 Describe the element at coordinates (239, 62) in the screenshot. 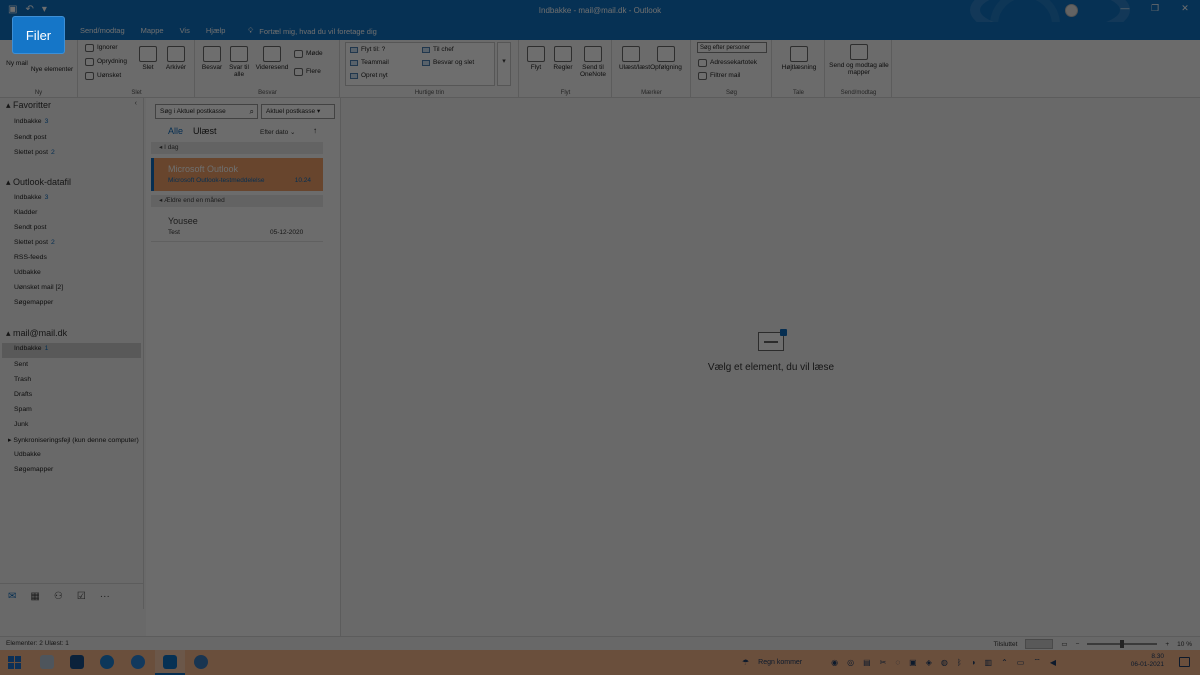

I see `reply-all-button: Svar til alle` at that location.